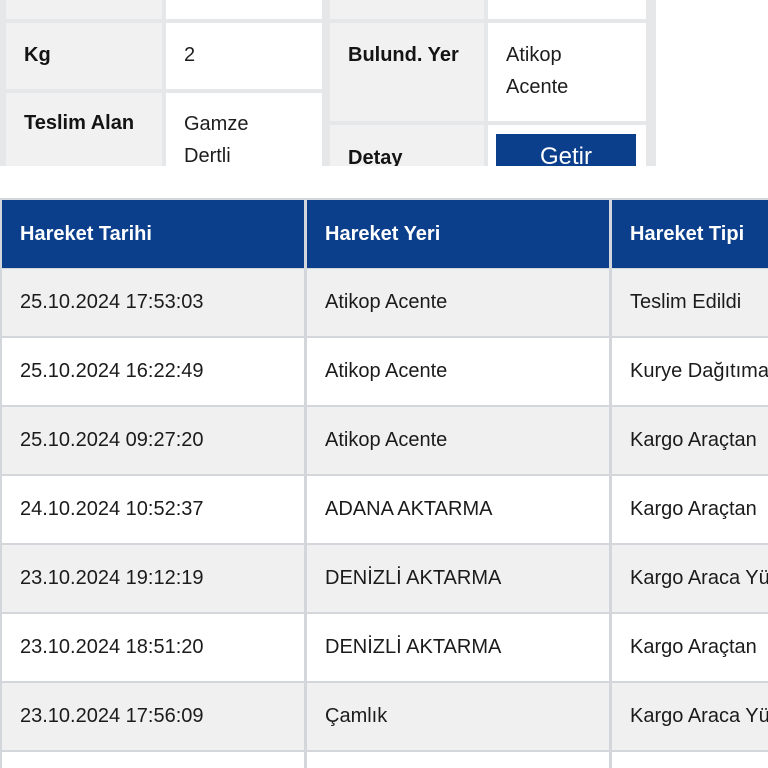 This screenshot has height=768, width=768. Describe the element at coordinates (84, 129) in the screenshot. I see `teslim-alan-label: Teslim Alan` at that location.